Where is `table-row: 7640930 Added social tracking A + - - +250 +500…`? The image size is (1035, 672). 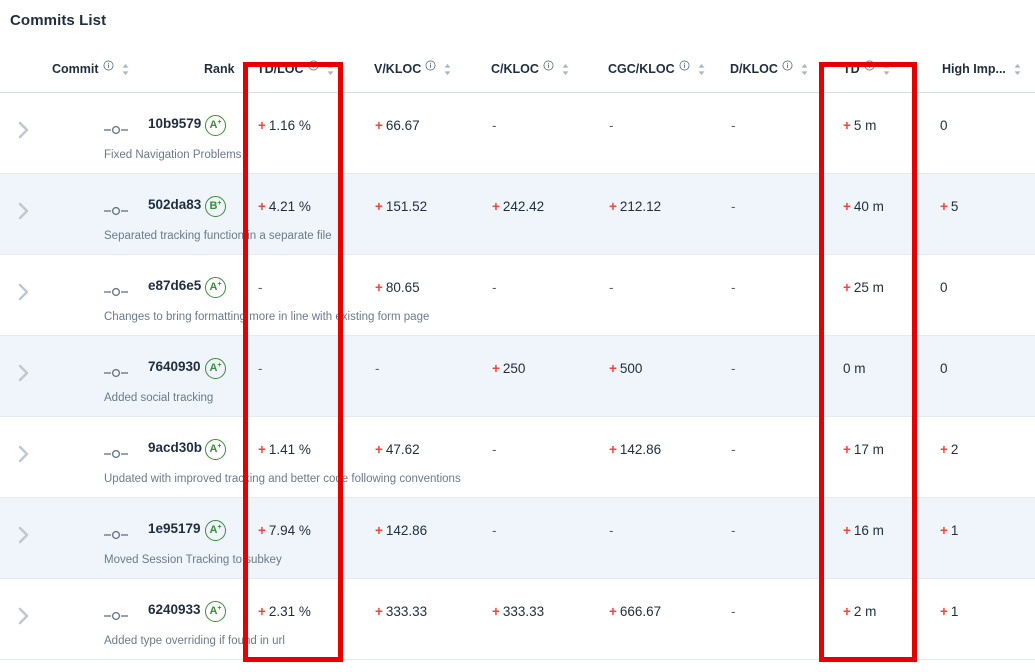 table-row: 7640930 Added social tracking A + - - +250 +500… is located at coordinates (517, 376).